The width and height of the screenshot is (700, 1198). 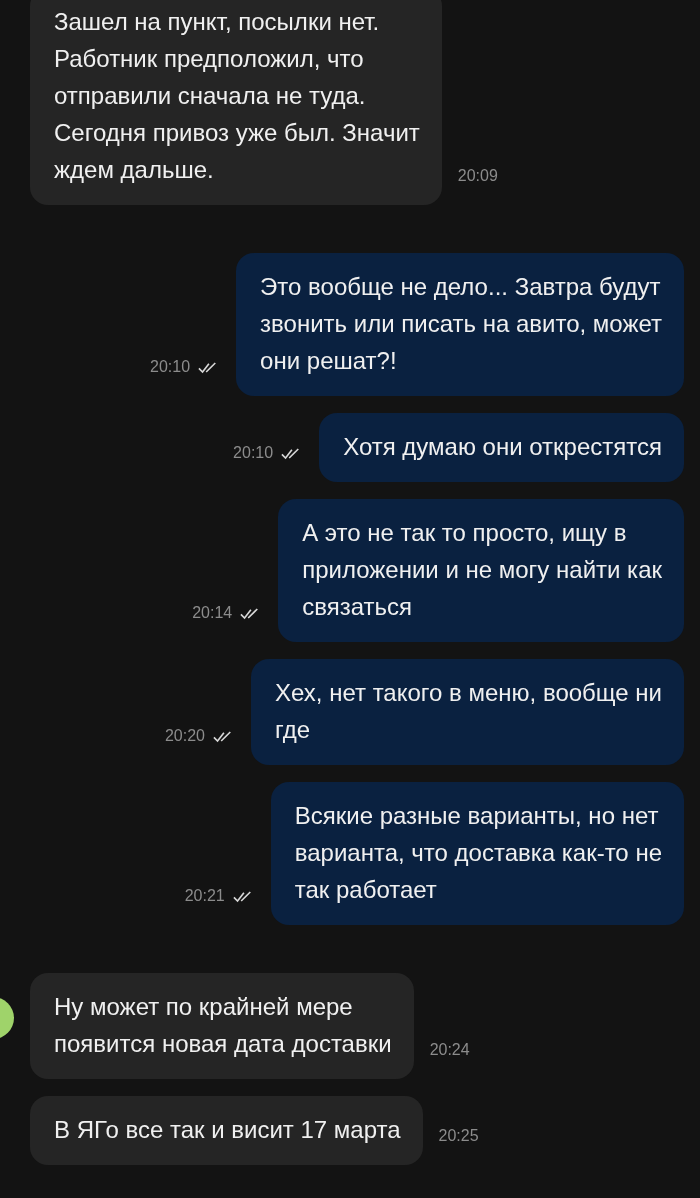 I want to click on message-bubble: Ну может по крайней мере появится новая дата доставки, so click(x=222, y=1026).